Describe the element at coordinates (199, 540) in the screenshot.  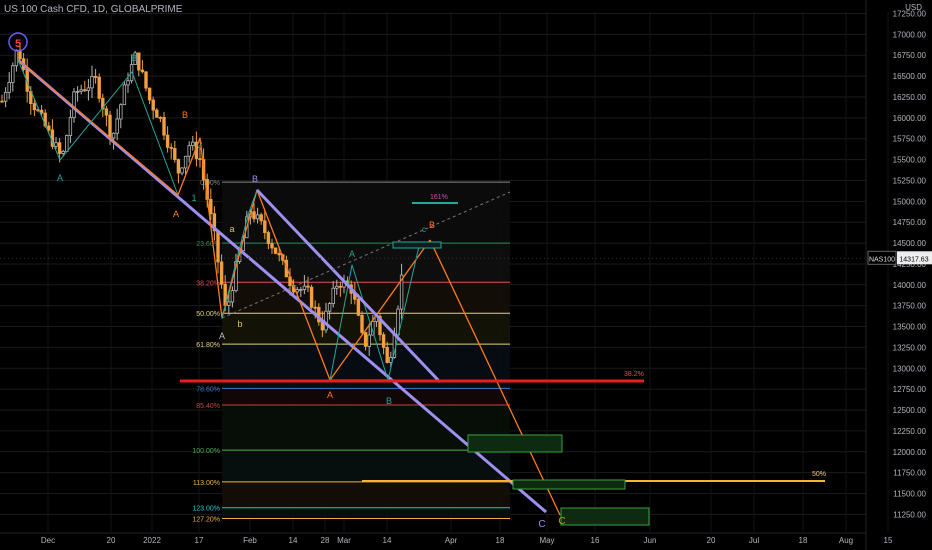
I see `x-tick-label: 17` at that location.